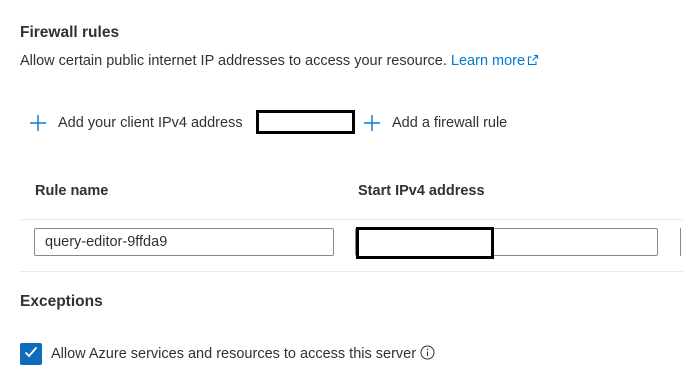 The image size is (683, 386). Describe the element at coordinates (61, 301) in the screenshot. I see `exceptions-heading: Exceptions` at that location.